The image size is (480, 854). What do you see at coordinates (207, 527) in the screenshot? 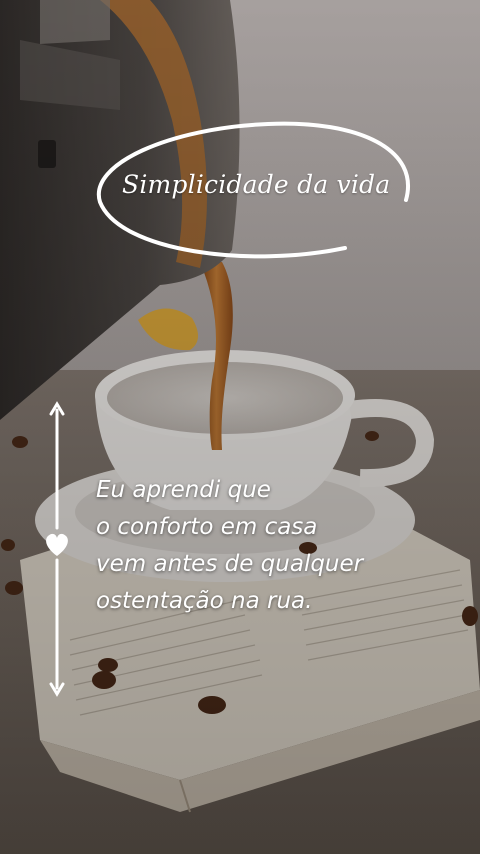
I see `quote-line: o conforto em casa` at bounding box center [207, 527].